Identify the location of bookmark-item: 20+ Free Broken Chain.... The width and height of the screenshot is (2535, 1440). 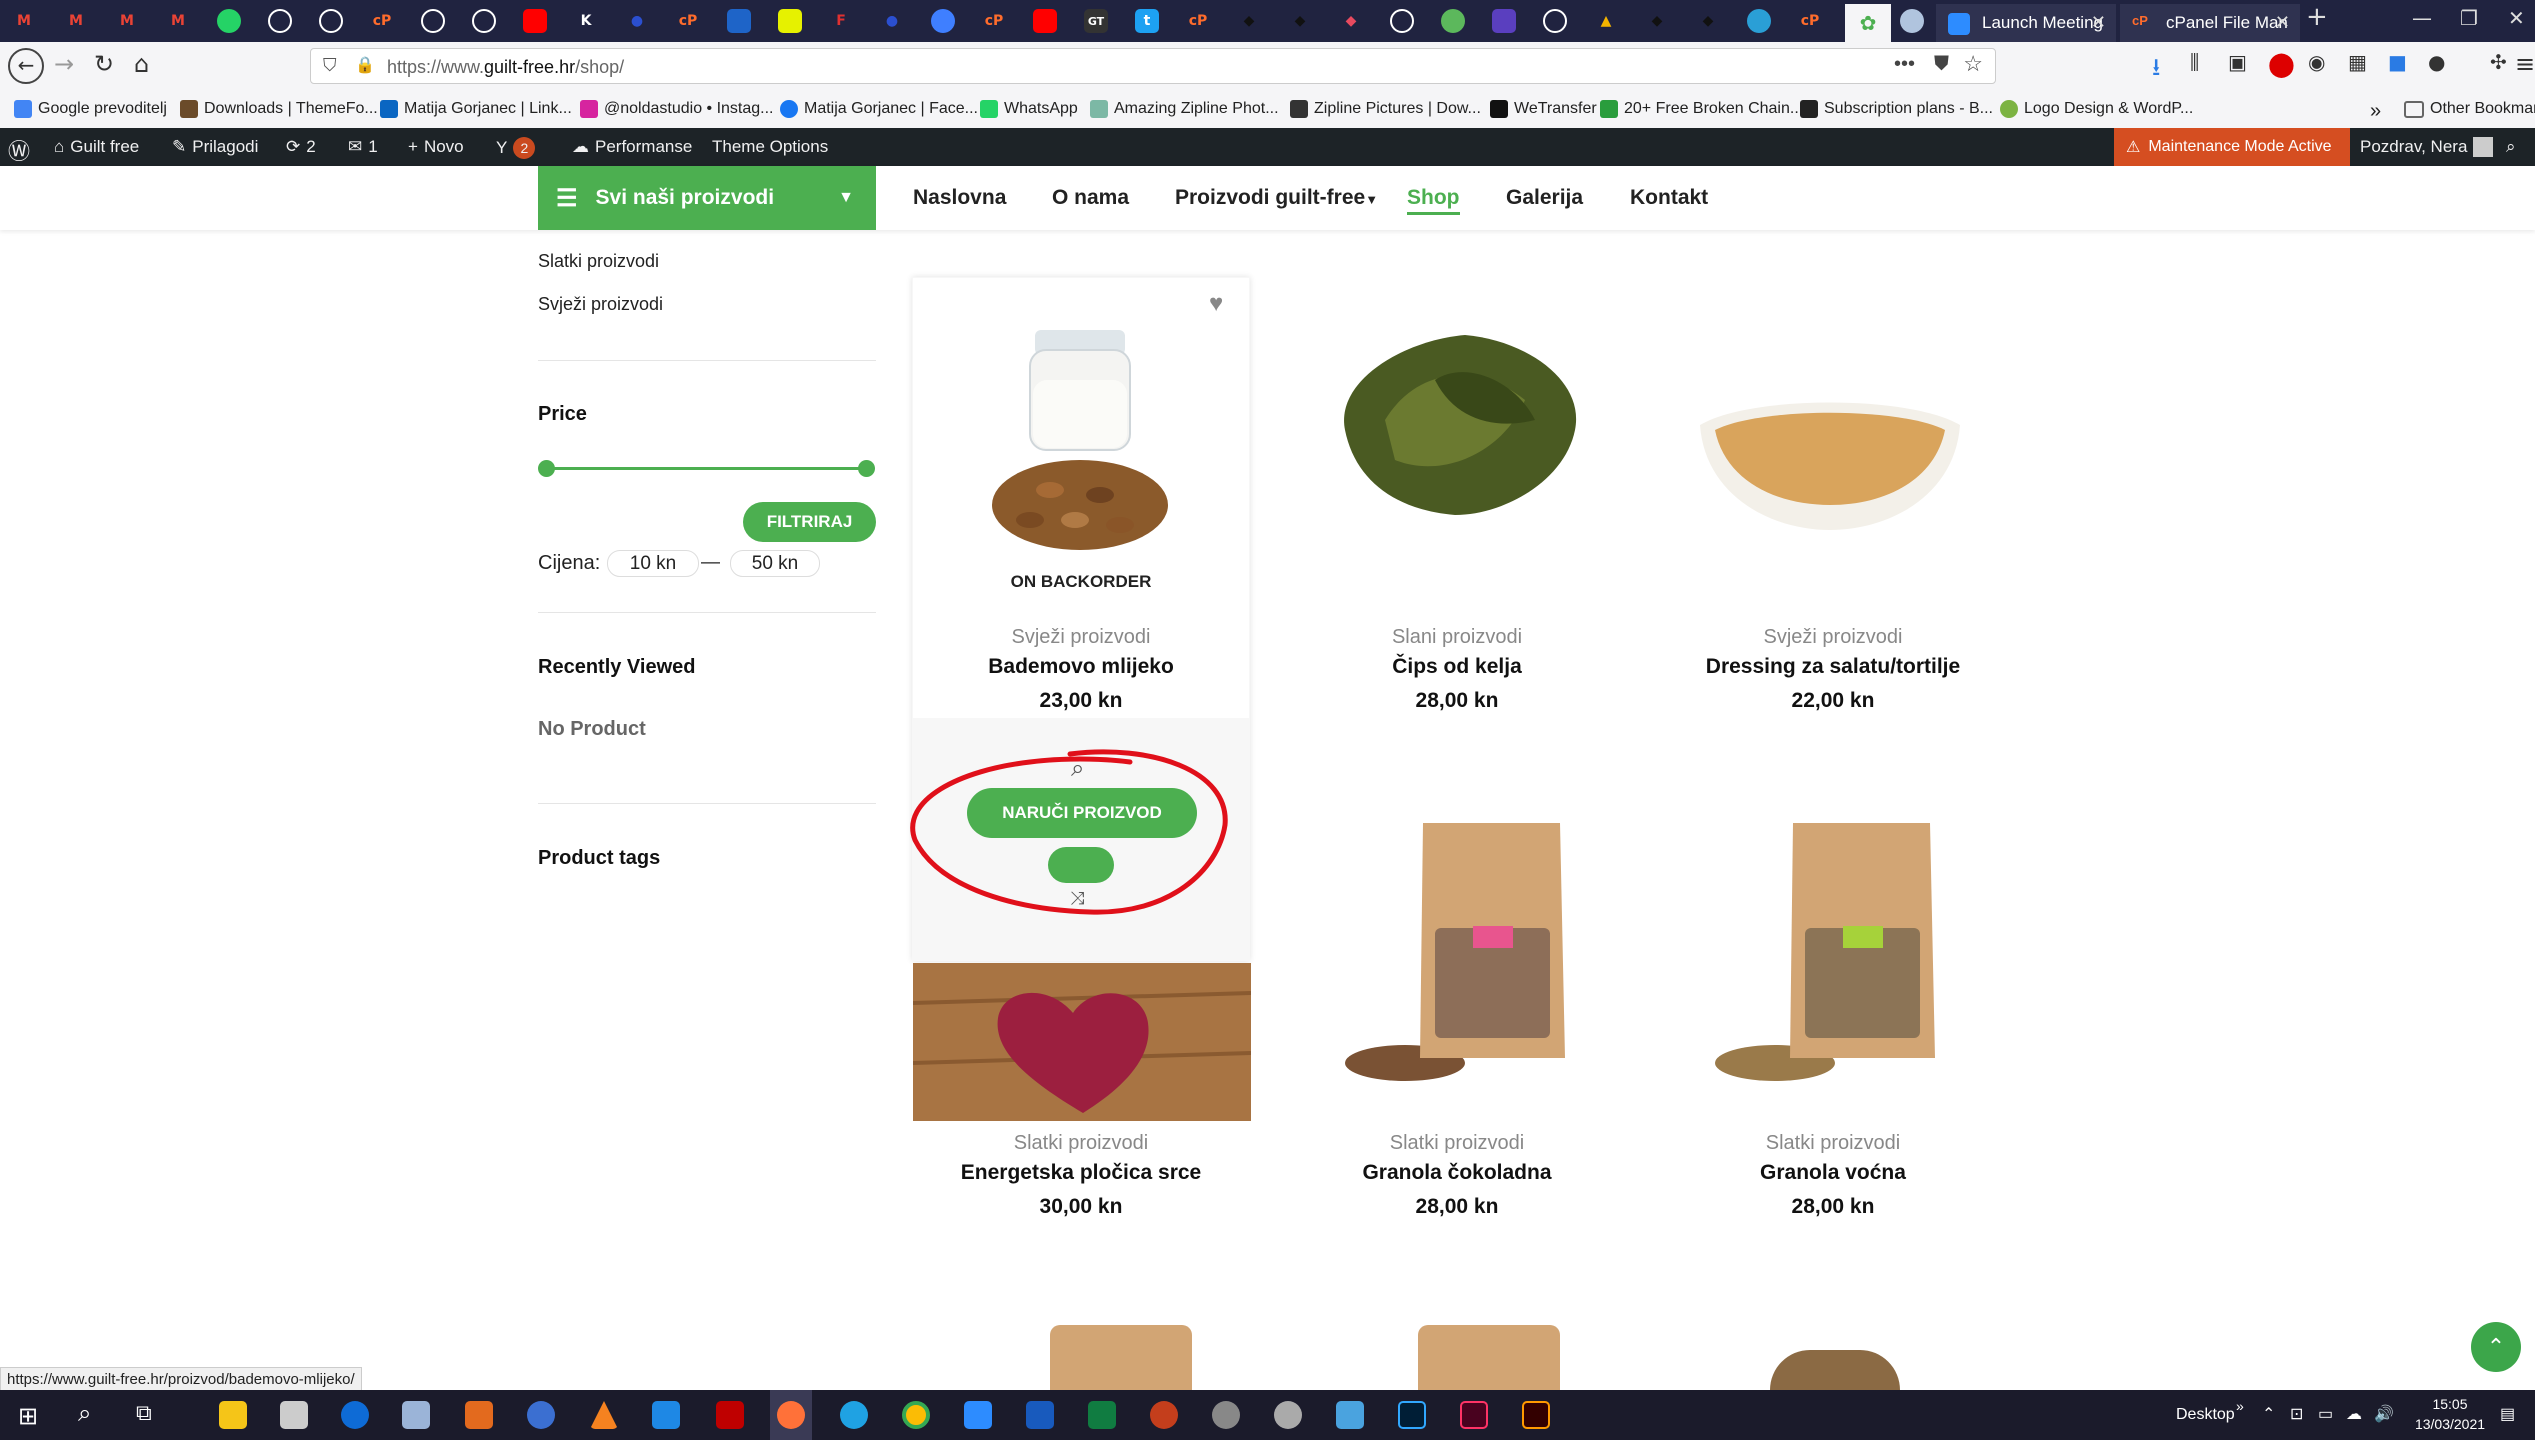
(1701, 109).